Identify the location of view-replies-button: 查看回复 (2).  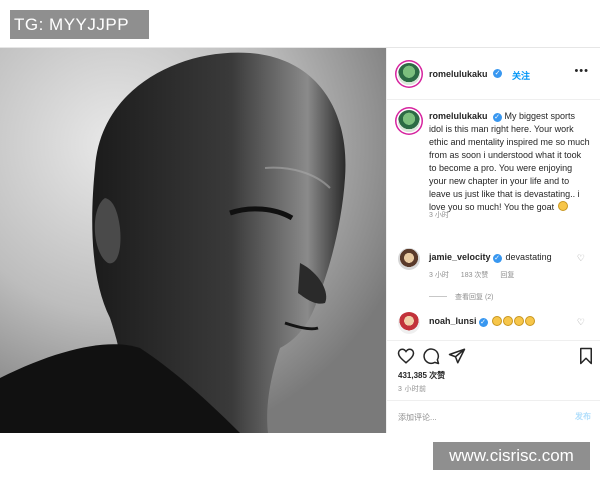
(461, 297).